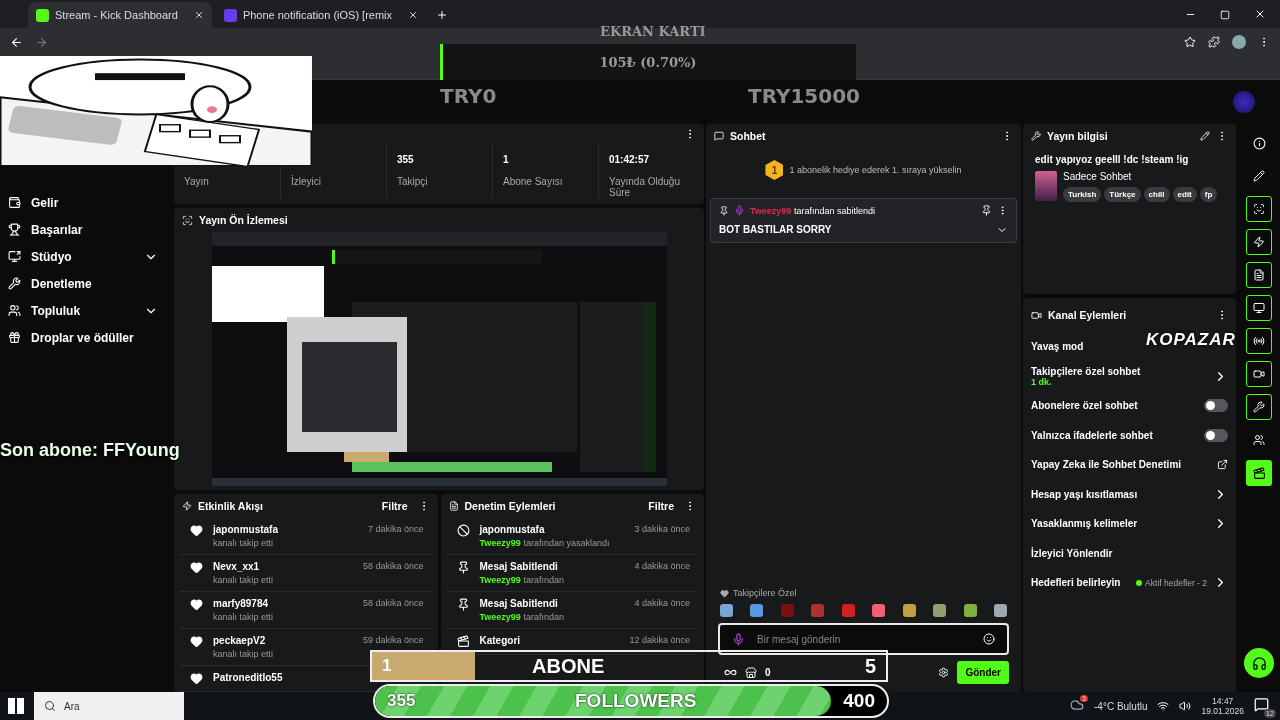 The height and width of the screenshot is (720, 1280). Describe the element at coordinates (1082, 194) in the screenshot. I see `tag: Turkish` at that location.